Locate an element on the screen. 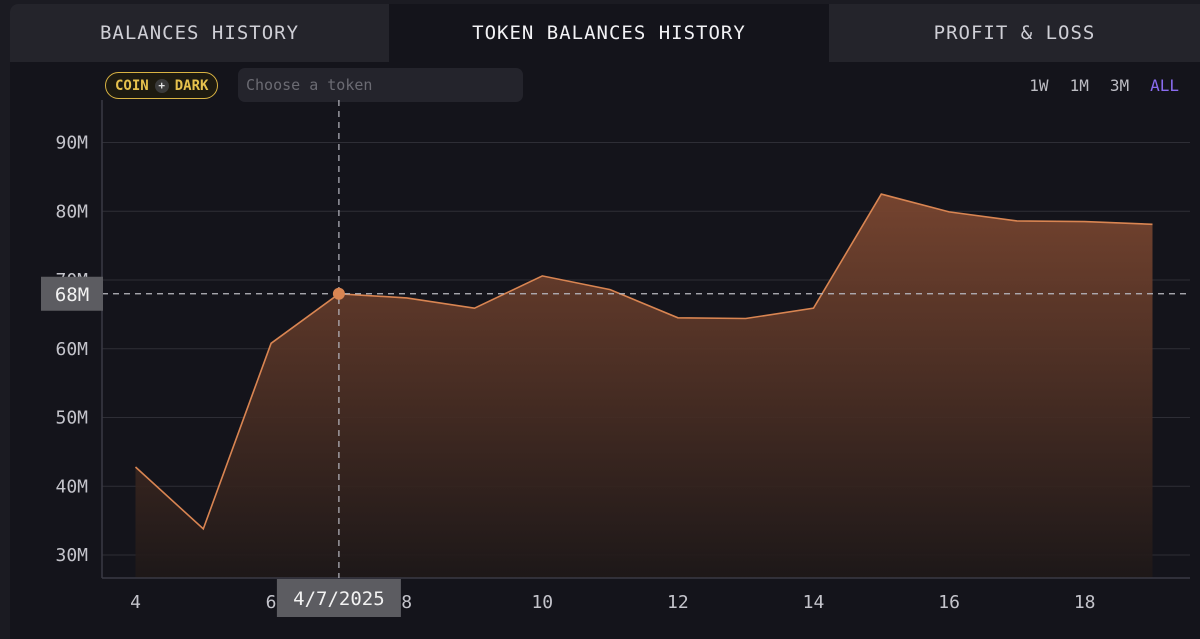 This screenshot has height=639, width=1200. y-tick-label: 60M is located at coordinates (71, 349).